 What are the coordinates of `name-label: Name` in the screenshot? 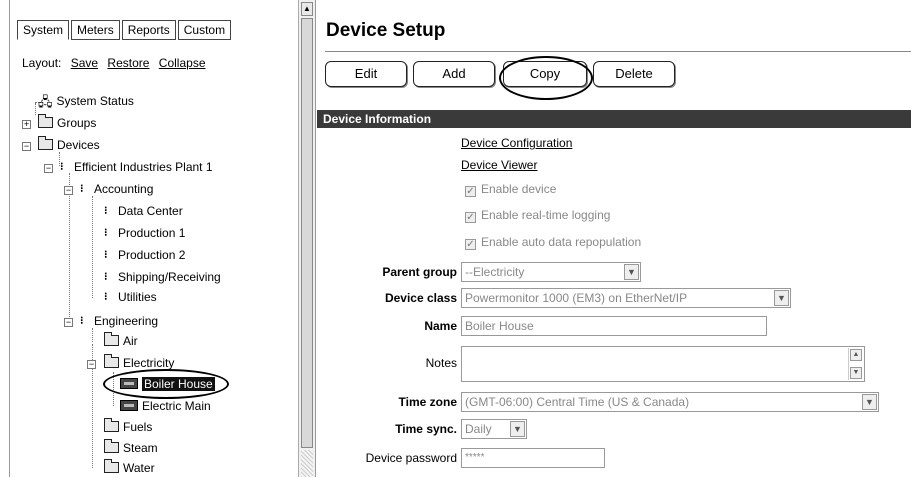 It's located at (440, 326).